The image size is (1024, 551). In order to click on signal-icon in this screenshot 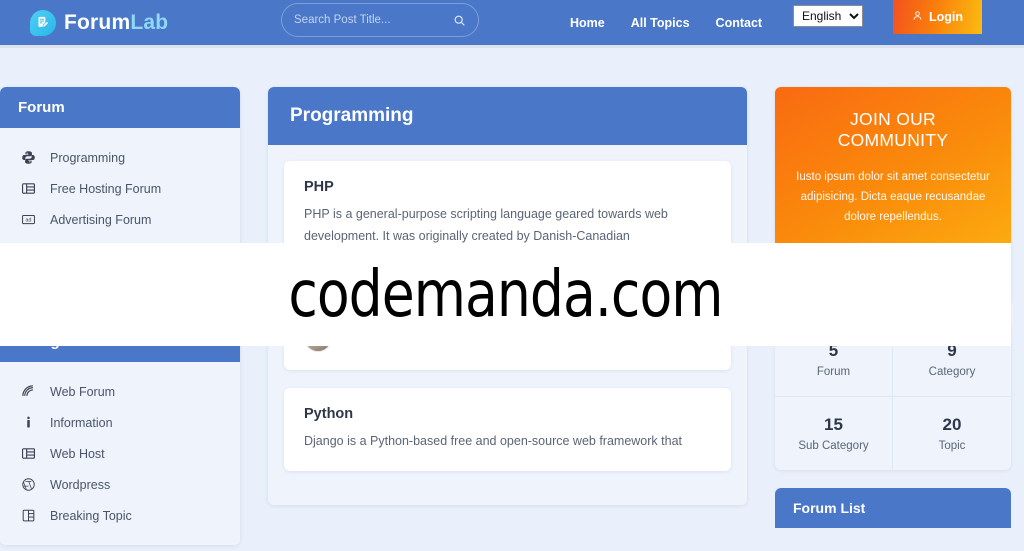, I will do `click(28, 391)`.